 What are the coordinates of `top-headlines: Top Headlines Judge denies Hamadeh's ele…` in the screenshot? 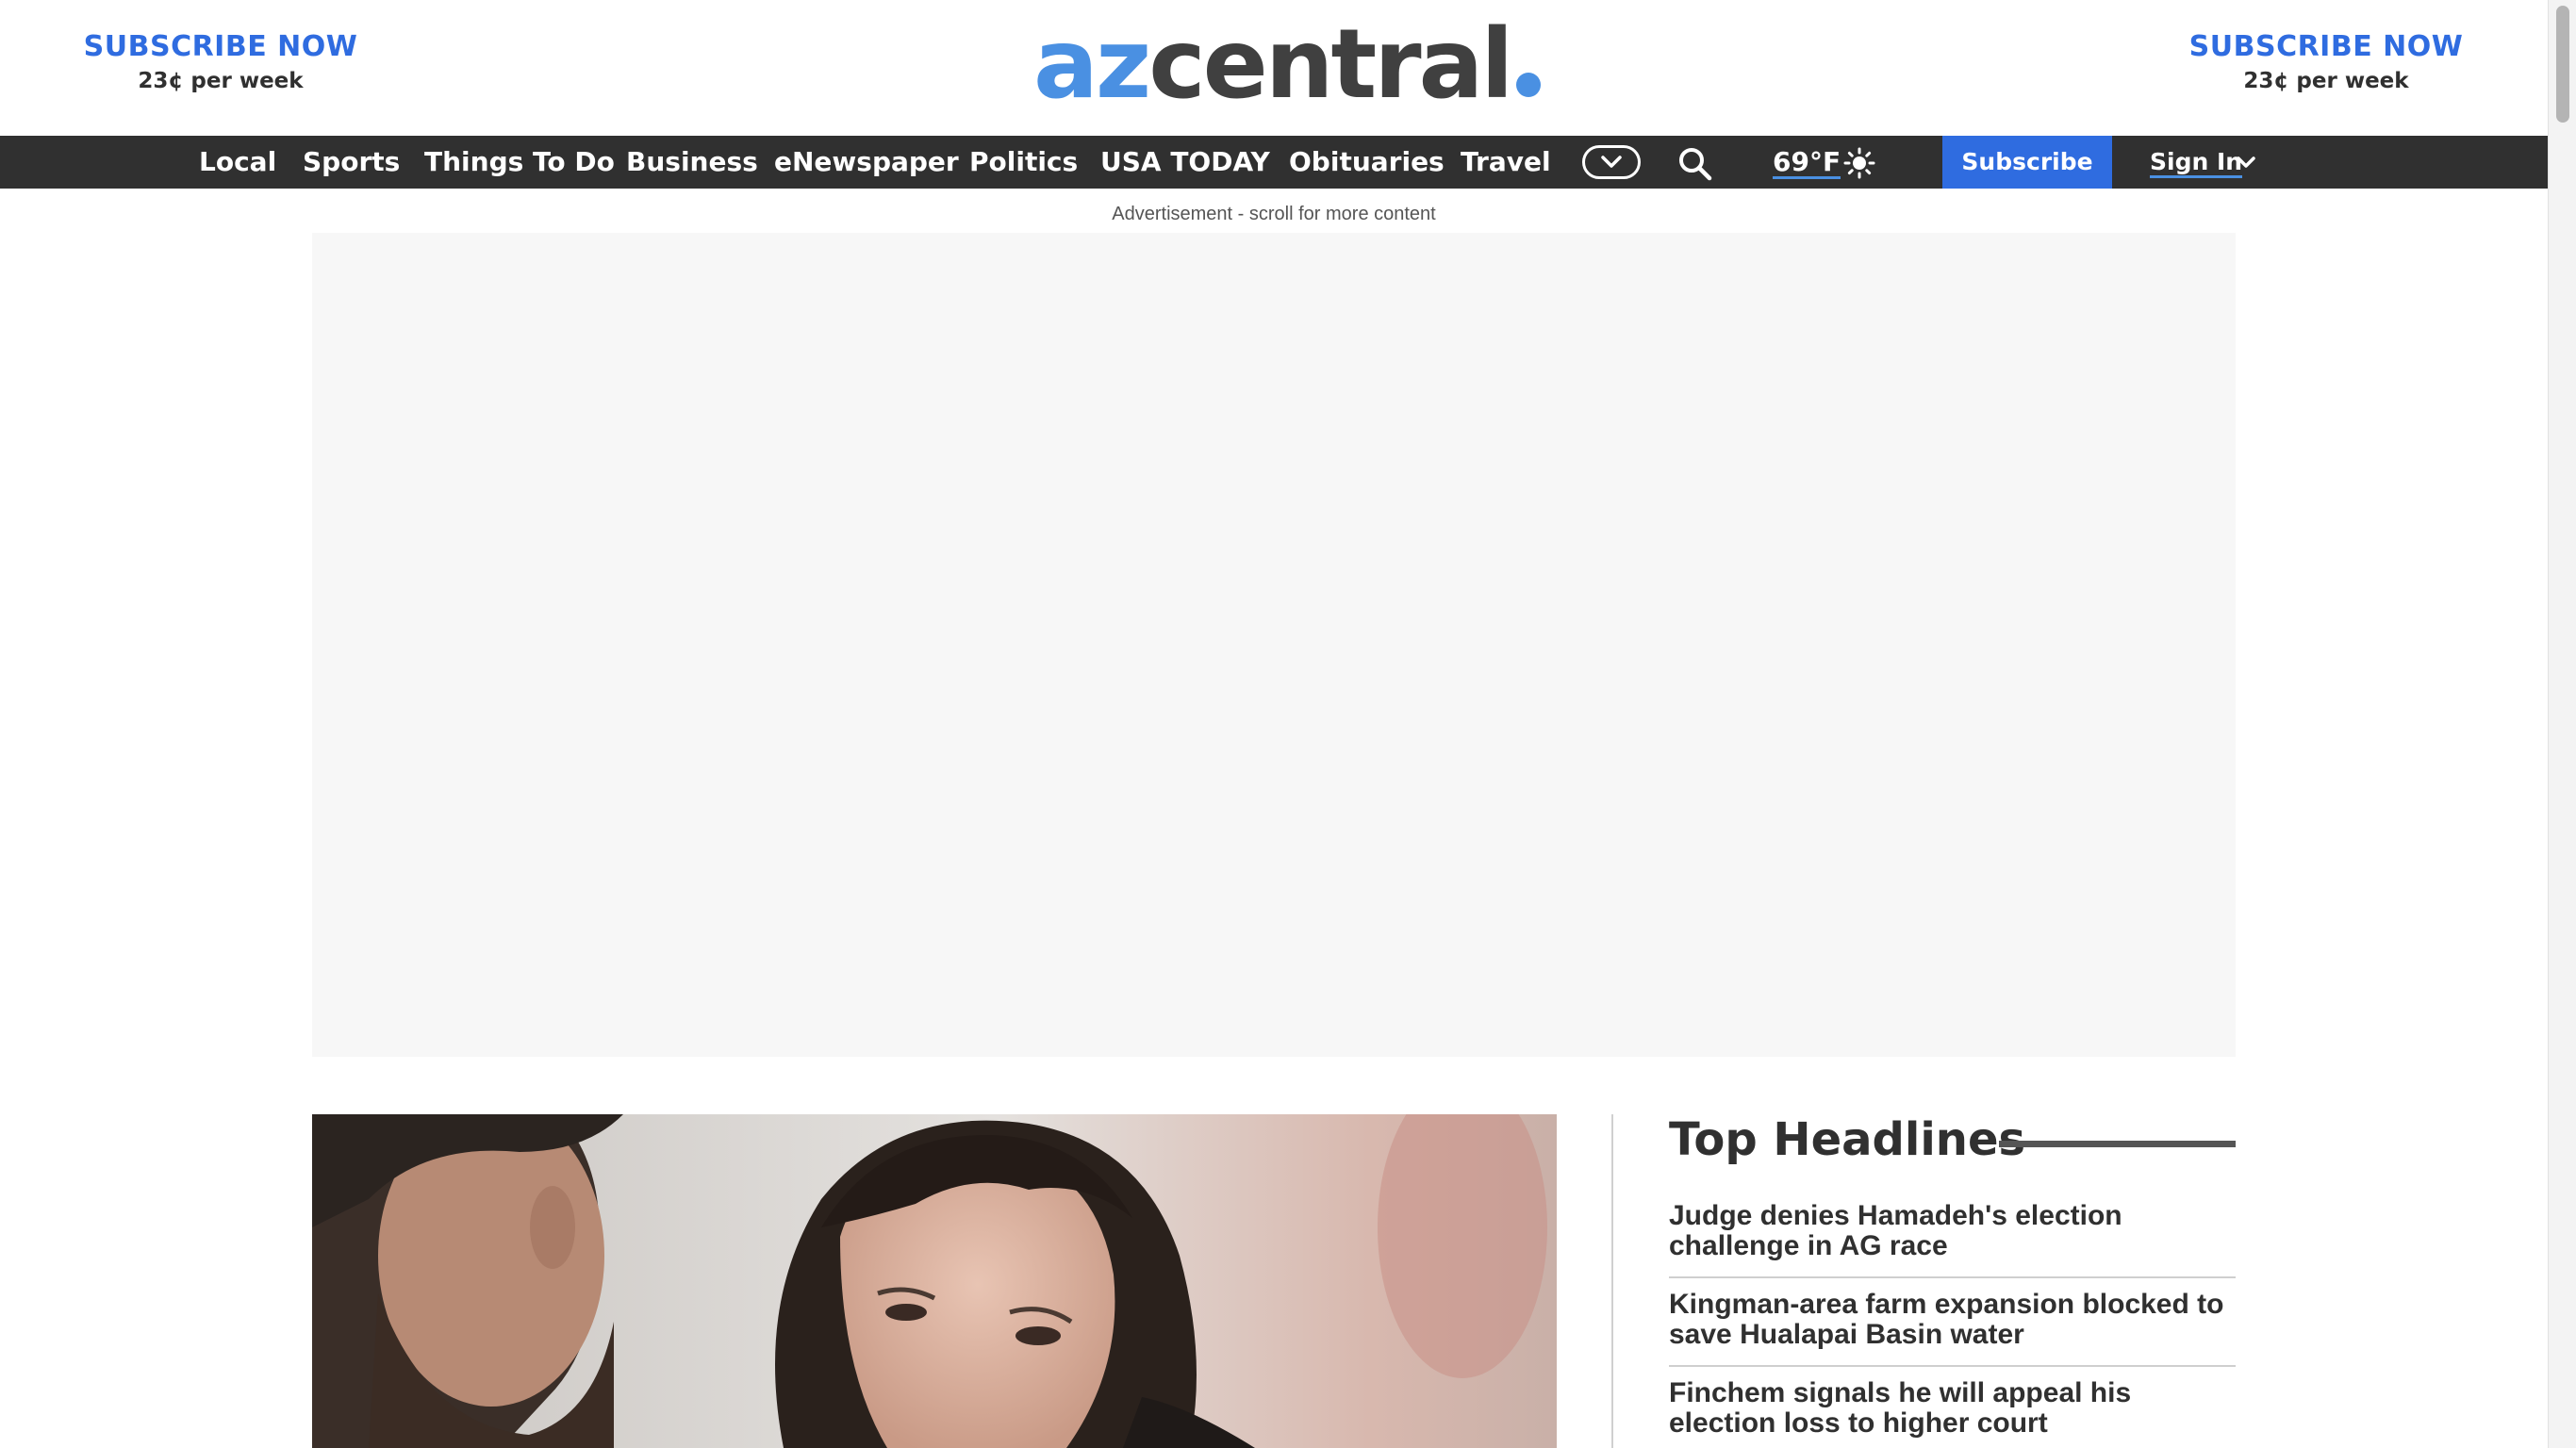 It's located at (1952, 1278).